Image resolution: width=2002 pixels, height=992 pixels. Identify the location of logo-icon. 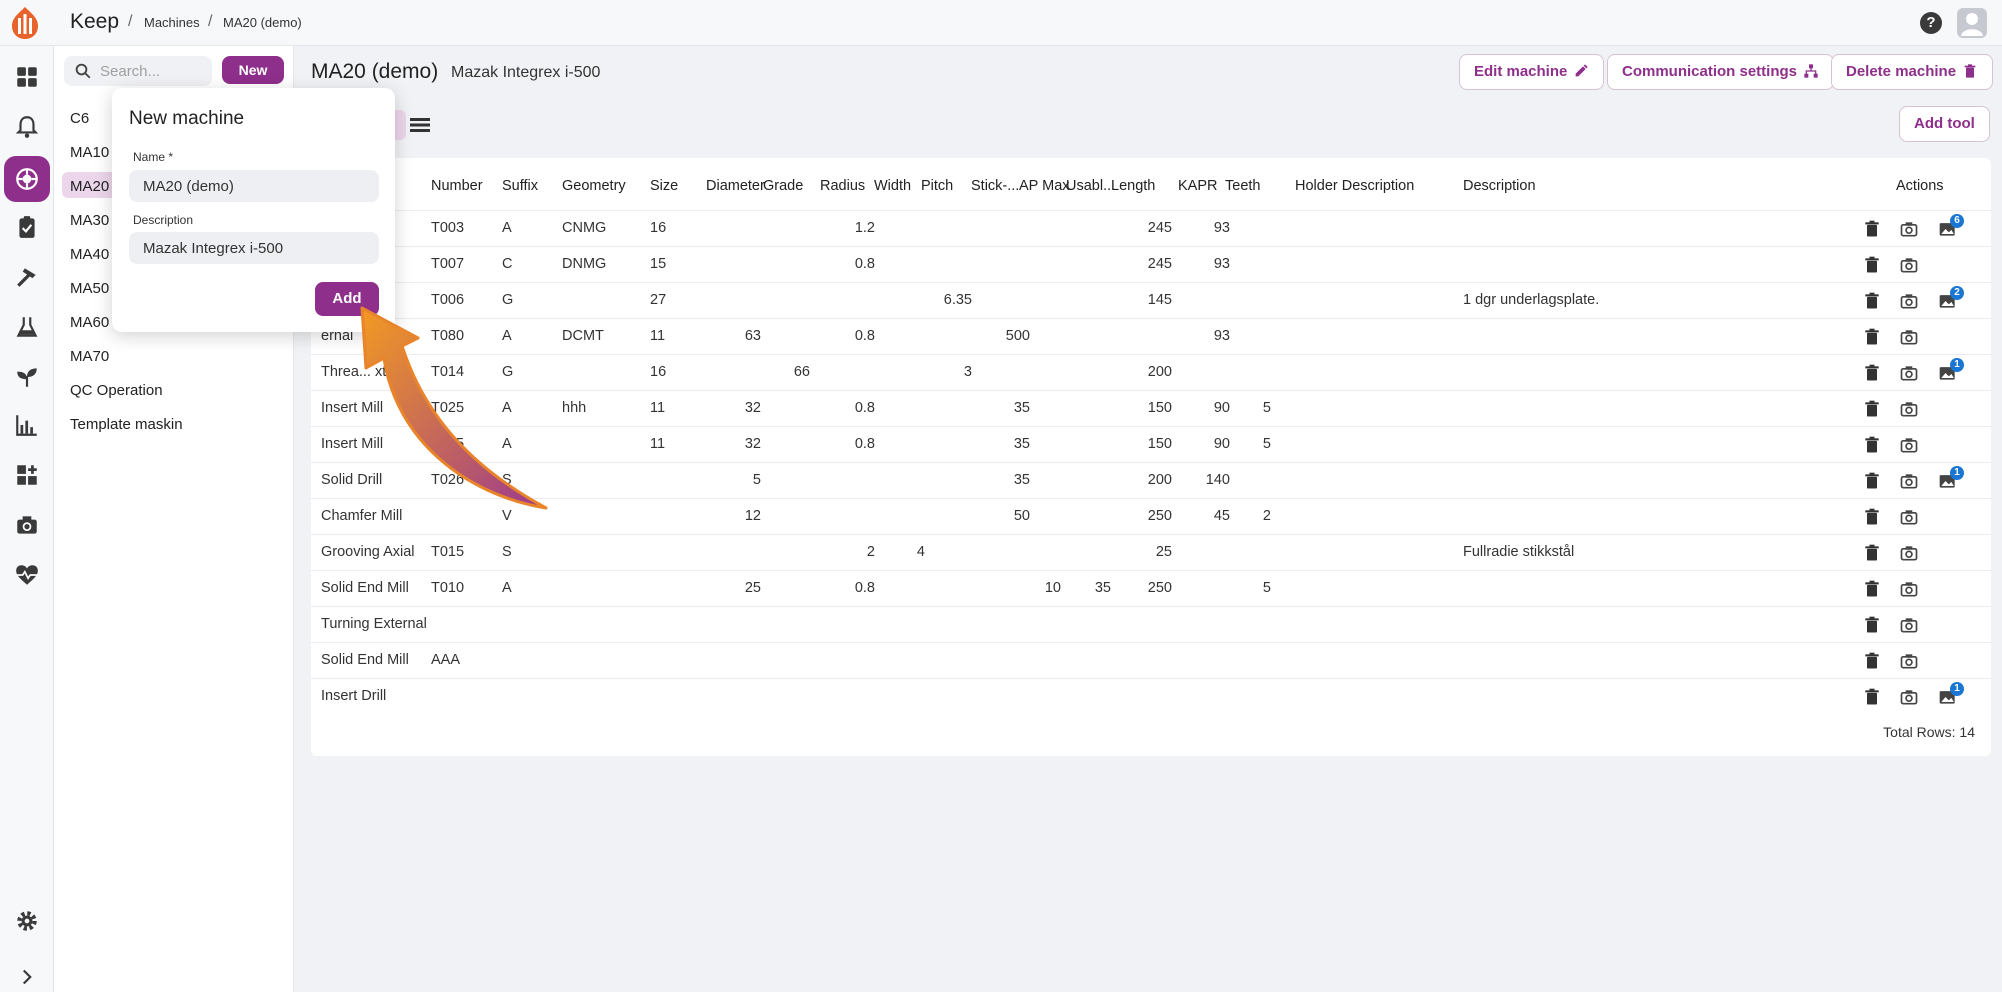
(25, 23).